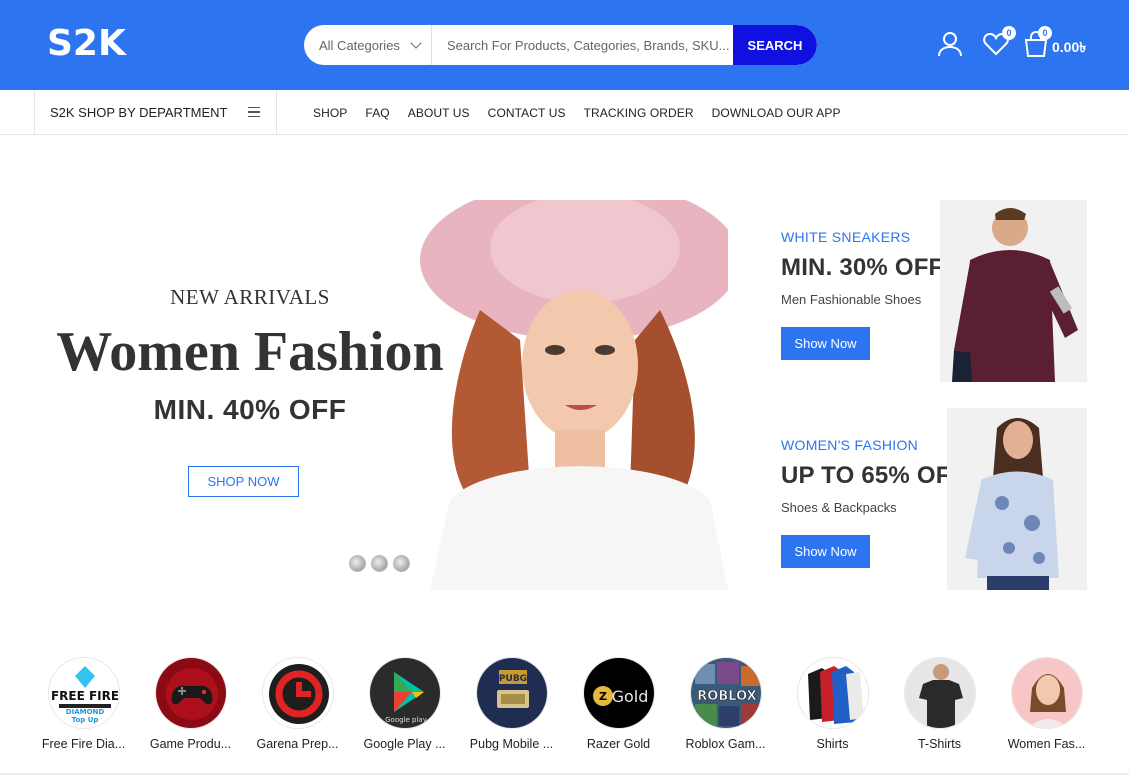  What do you see at coordinates (1013, 291) in the screenshot?
I see `promo-man-image` at bounding box center [1013, 291].